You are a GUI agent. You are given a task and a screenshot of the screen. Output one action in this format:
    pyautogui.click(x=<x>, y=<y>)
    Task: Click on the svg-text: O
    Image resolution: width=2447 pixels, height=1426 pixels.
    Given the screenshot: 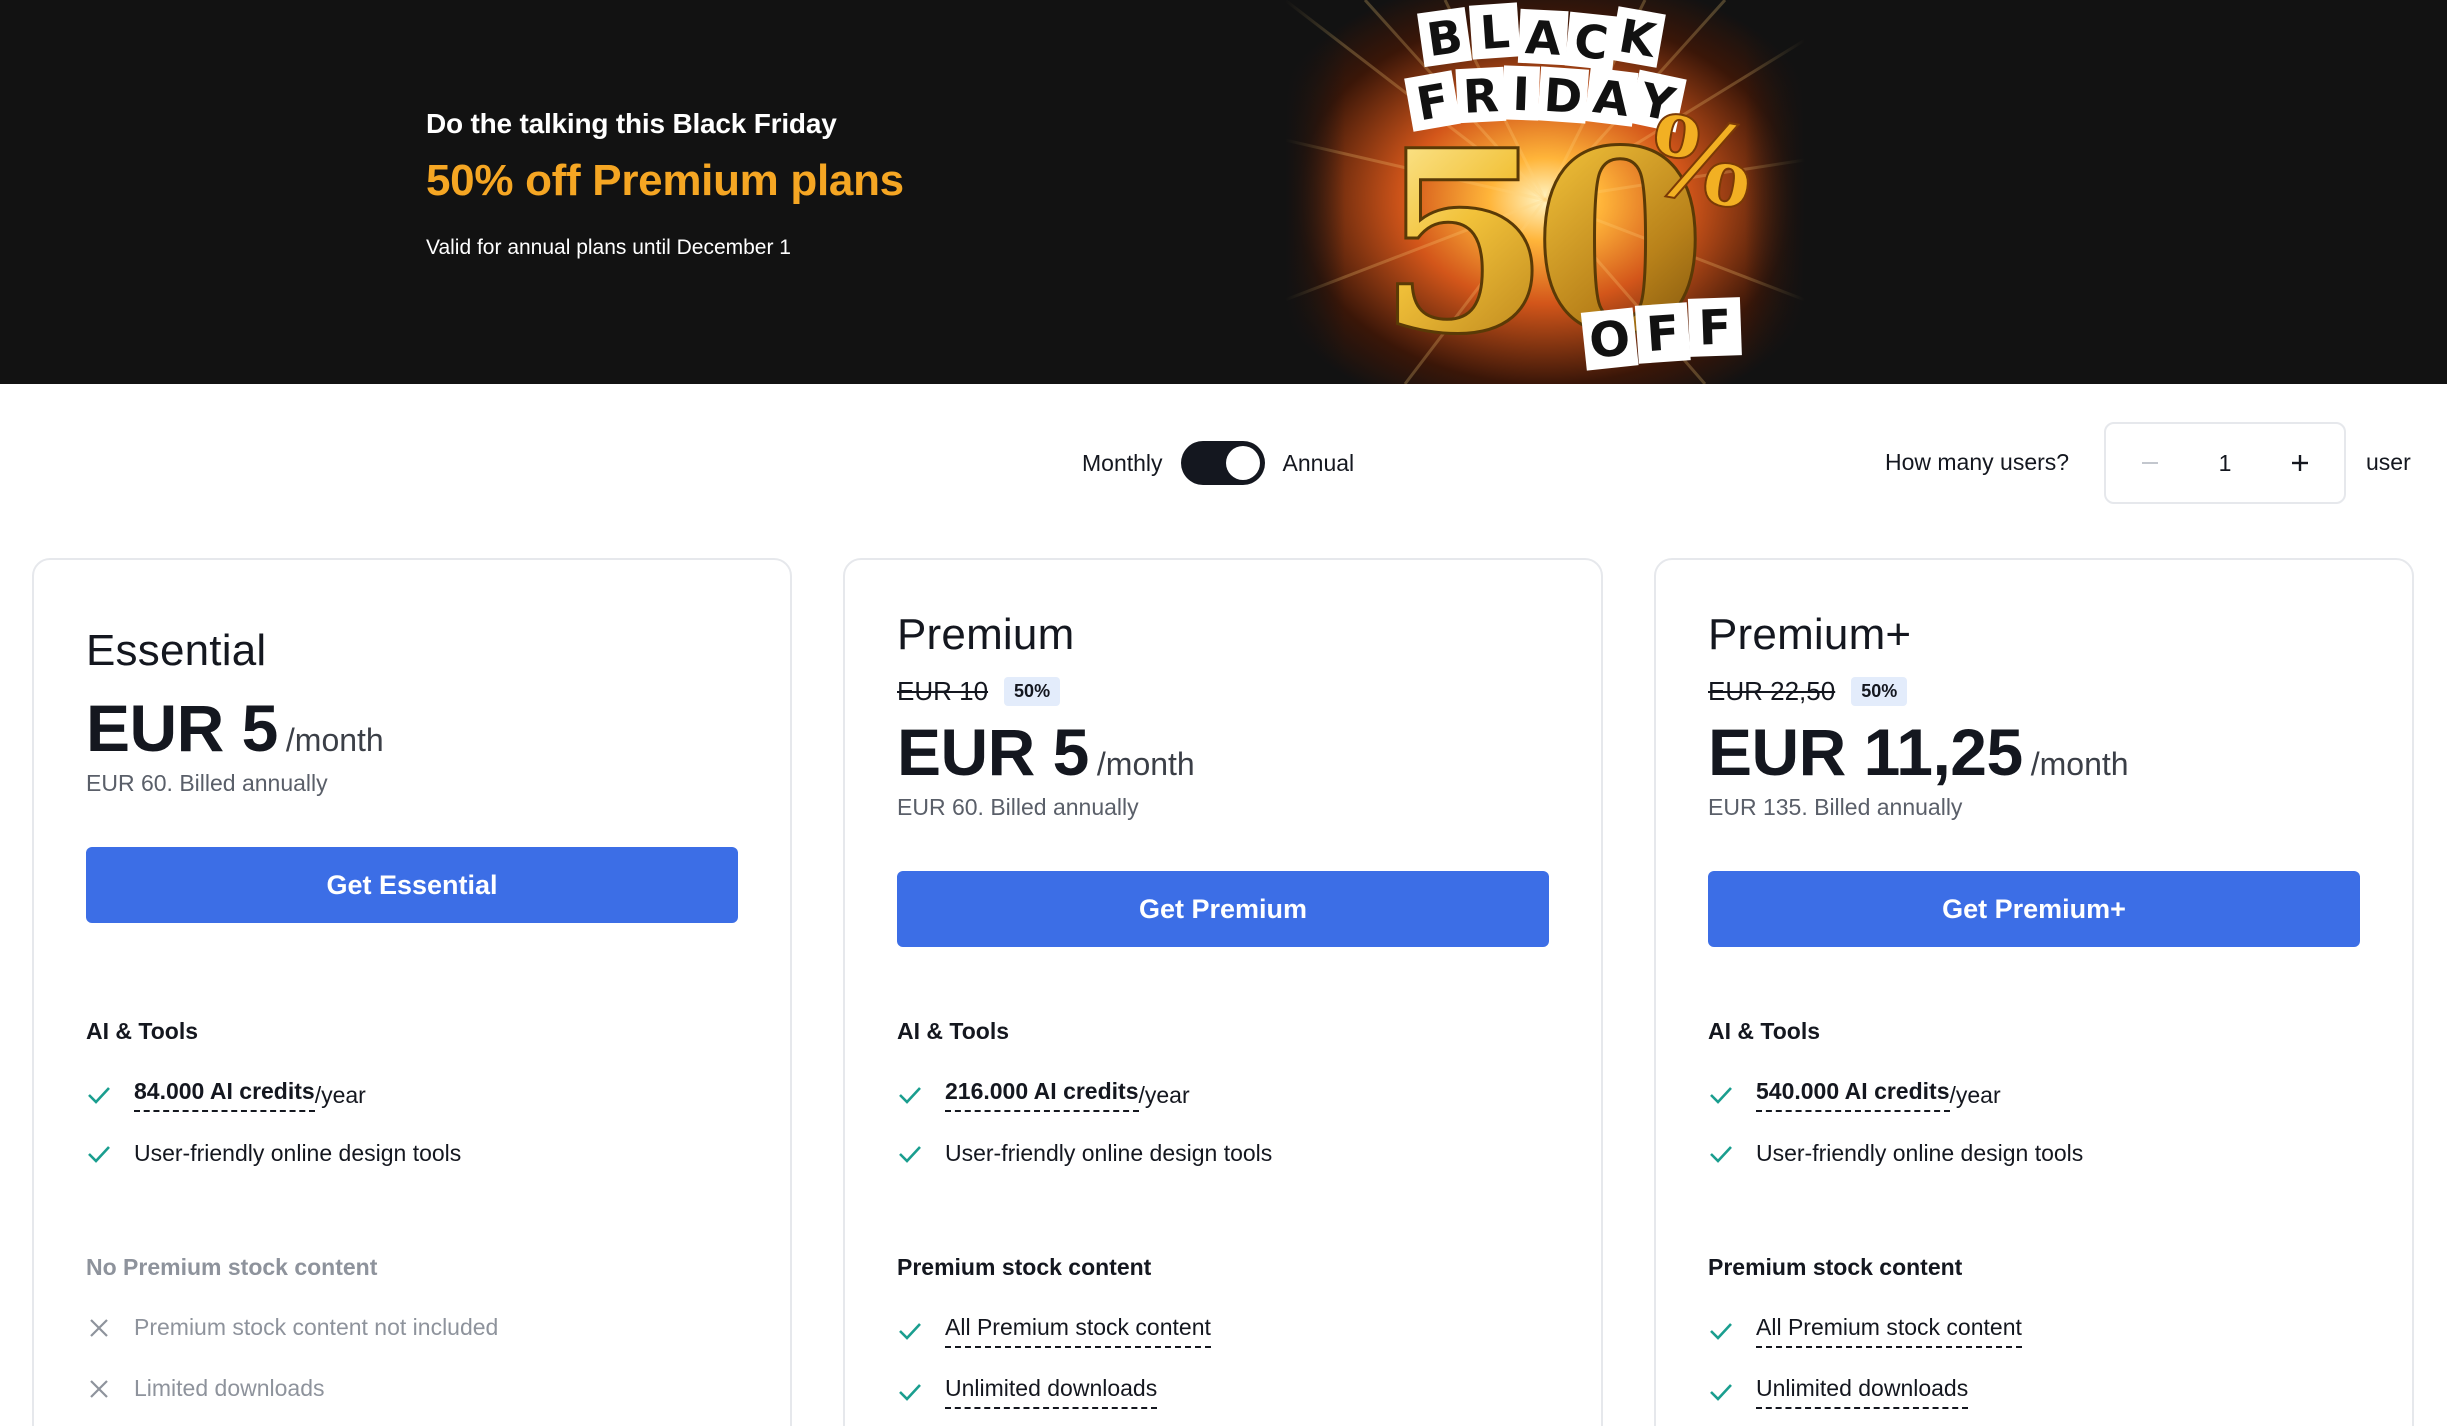 What is the action you would take?
    pyautogui.click(x=1610, y=340)
    